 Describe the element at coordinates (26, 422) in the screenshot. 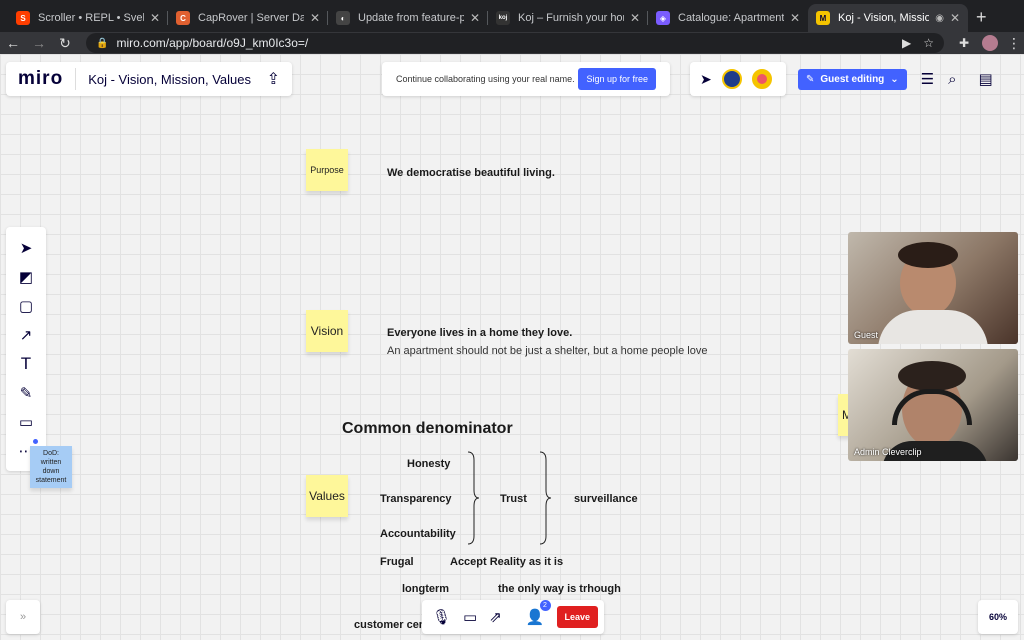

I see `comment-tool-icon: ▭` at that location.